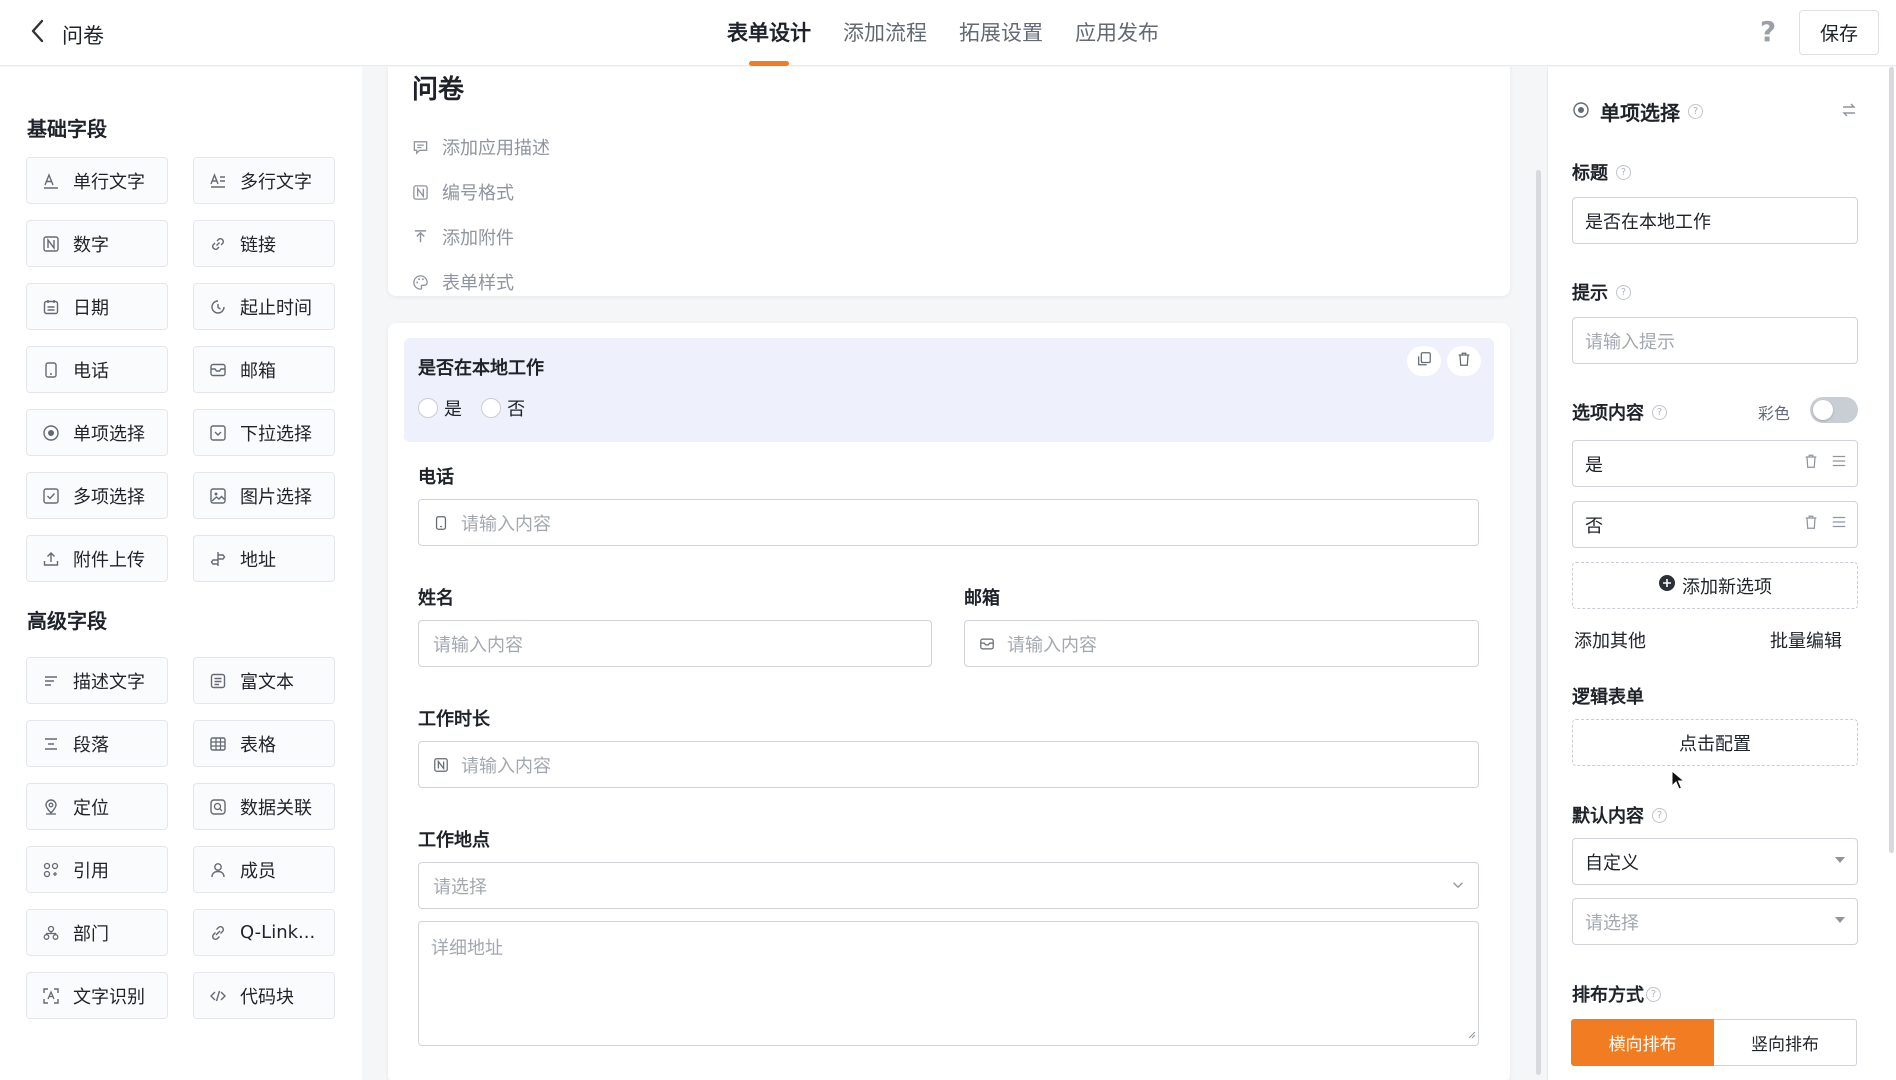  Describe the element at coordinates (97, 680) in the screenshot. I see `field-description-text: 描述文字` at that location.